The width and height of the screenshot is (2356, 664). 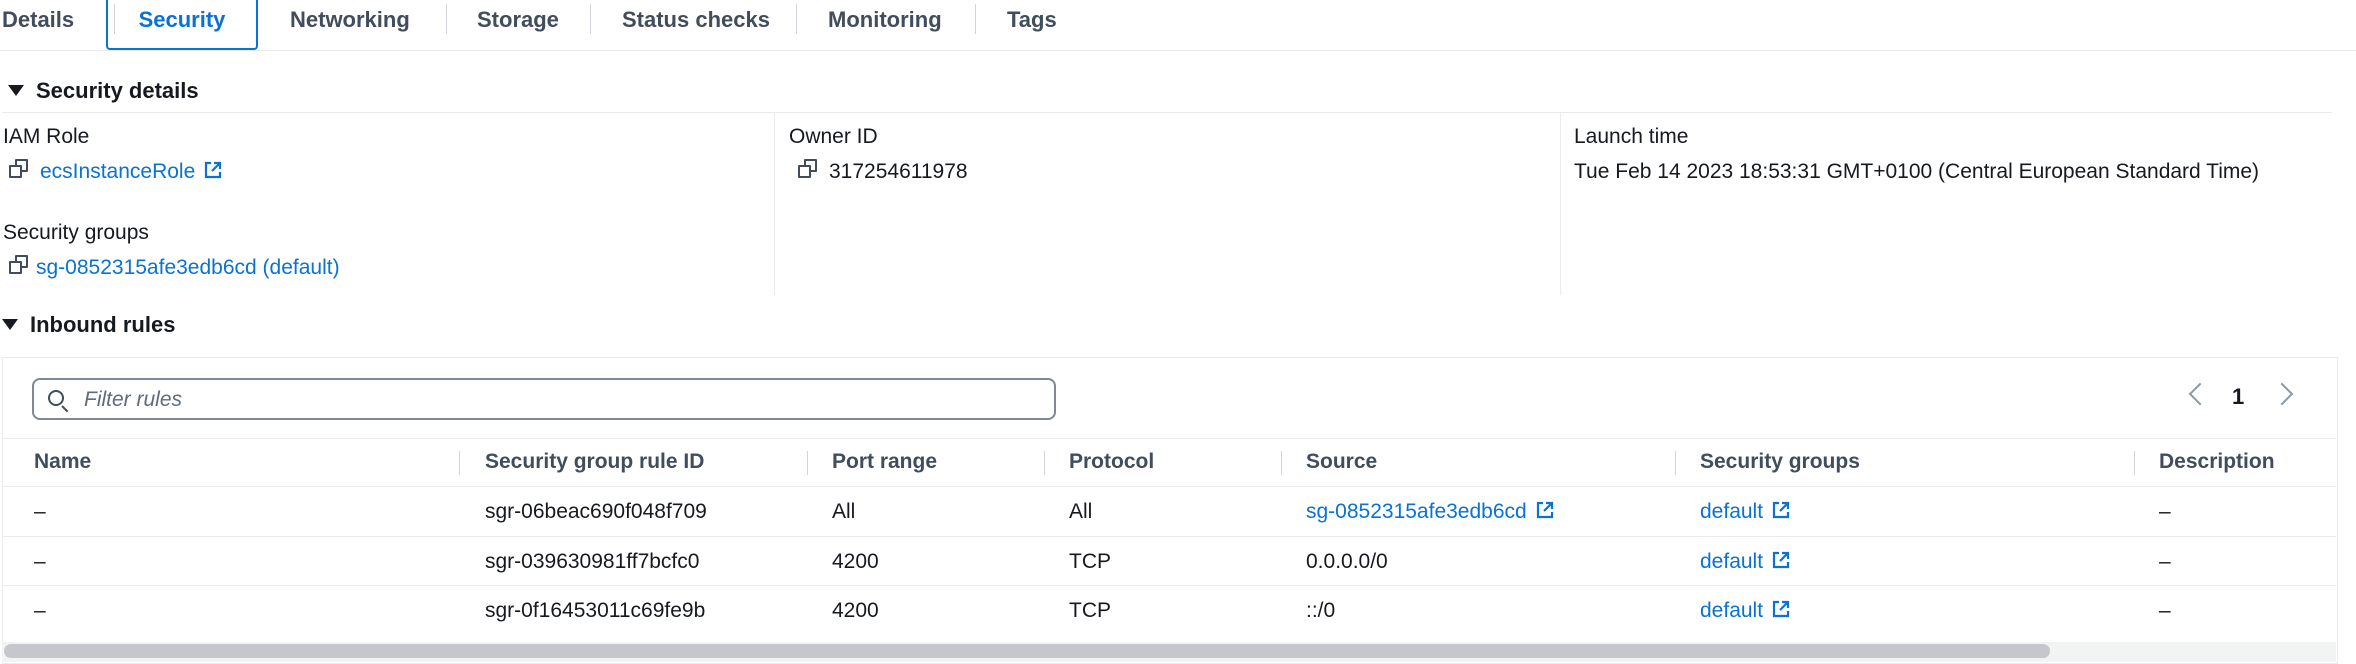 What do you see at coordinates (133, 399) in the screenshot?
I see `filter-placeholder: Filter rules` at bounding box center [133, 399].